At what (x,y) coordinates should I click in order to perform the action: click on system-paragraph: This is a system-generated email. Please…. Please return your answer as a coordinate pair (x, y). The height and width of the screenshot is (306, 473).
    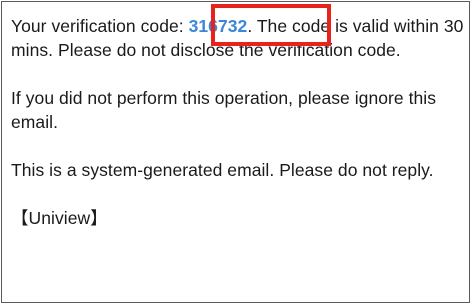
    Looking at the image, I should click on (222, 170).